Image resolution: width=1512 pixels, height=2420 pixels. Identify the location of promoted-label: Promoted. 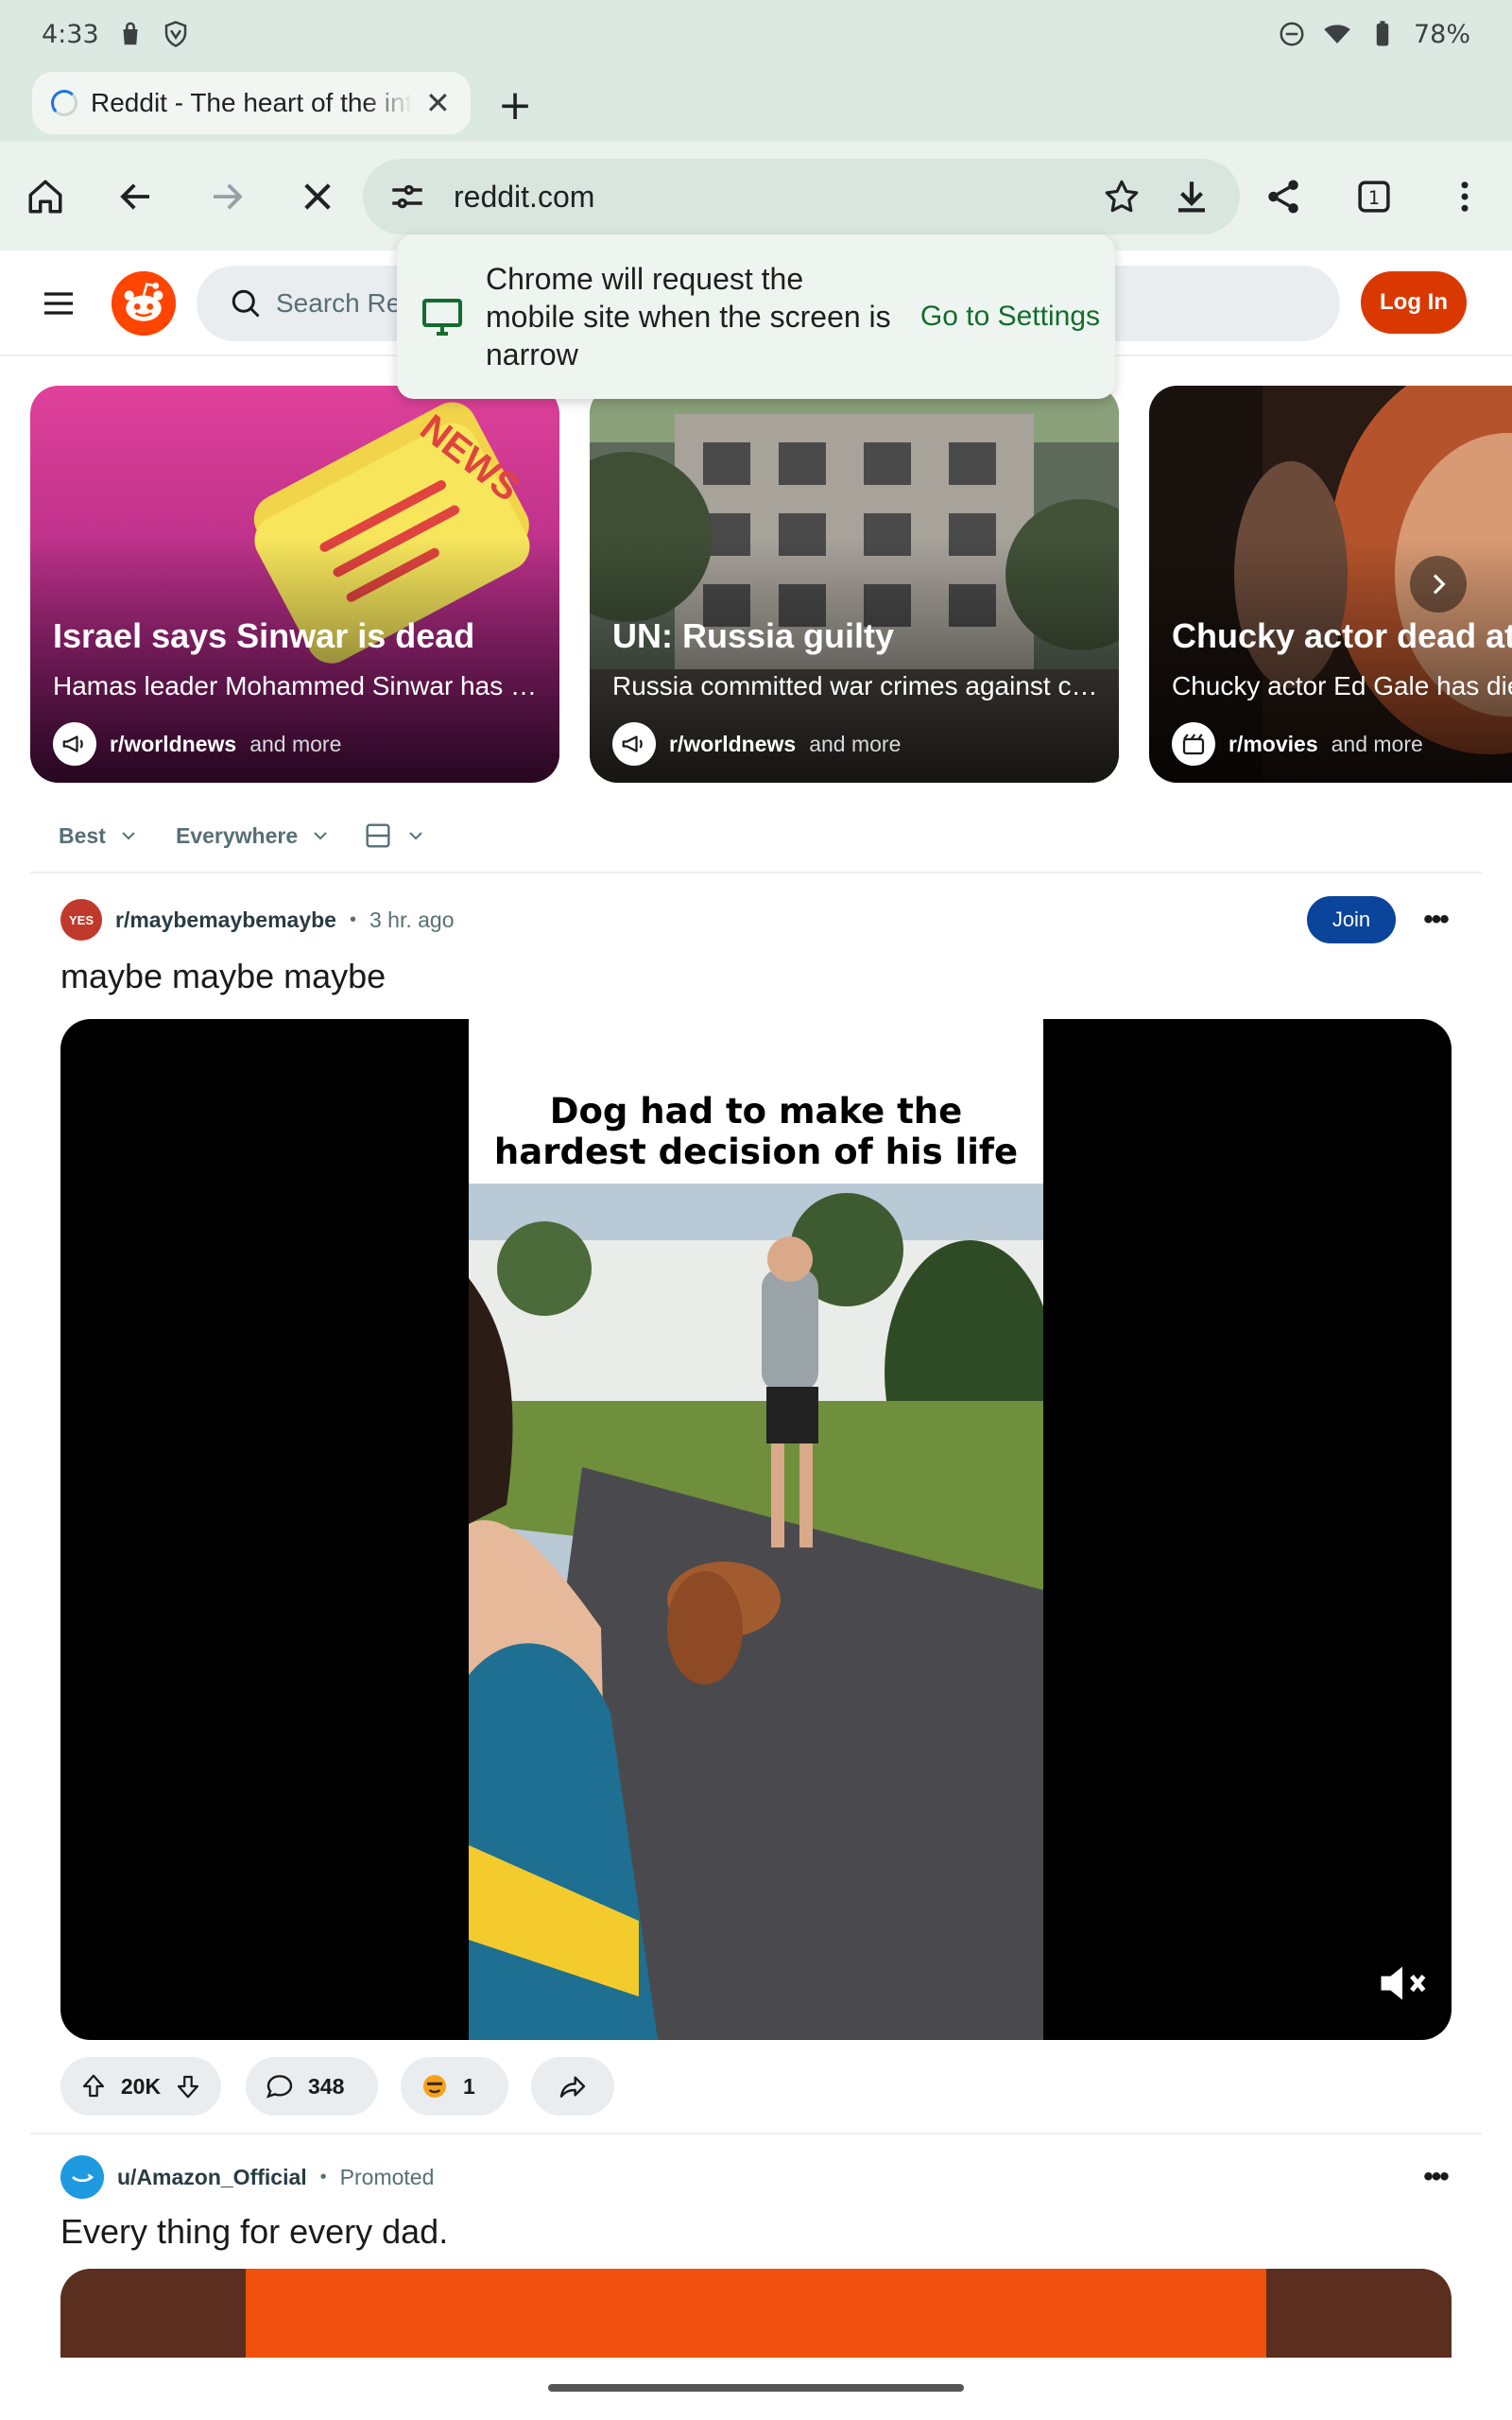
(387, 2176).